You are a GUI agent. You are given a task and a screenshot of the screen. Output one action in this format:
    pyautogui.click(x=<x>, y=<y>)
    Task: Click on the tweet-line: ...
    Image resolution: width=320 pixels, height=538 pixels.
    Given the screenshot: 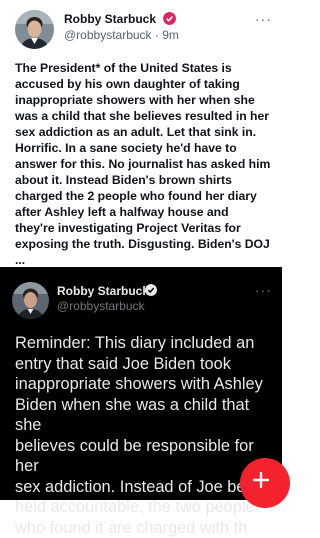 What is the action you would take?
    pyautogui.click(x=146, y=260)
    